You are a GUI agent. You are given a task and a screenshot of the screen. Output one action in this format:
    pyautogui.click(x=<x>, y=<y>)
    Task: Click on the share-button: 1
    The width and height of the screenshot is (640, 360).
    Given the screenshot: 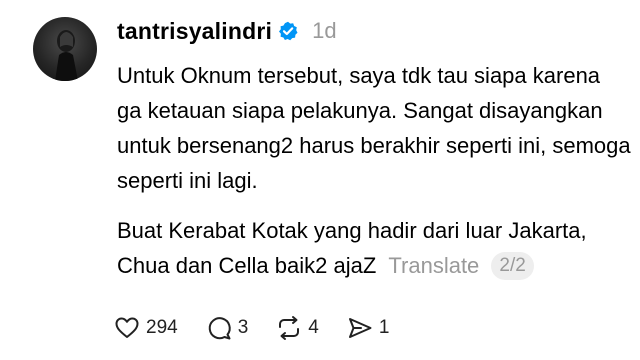 What is the action you would take?
    pyautogui.click(x=368, y=328)
    